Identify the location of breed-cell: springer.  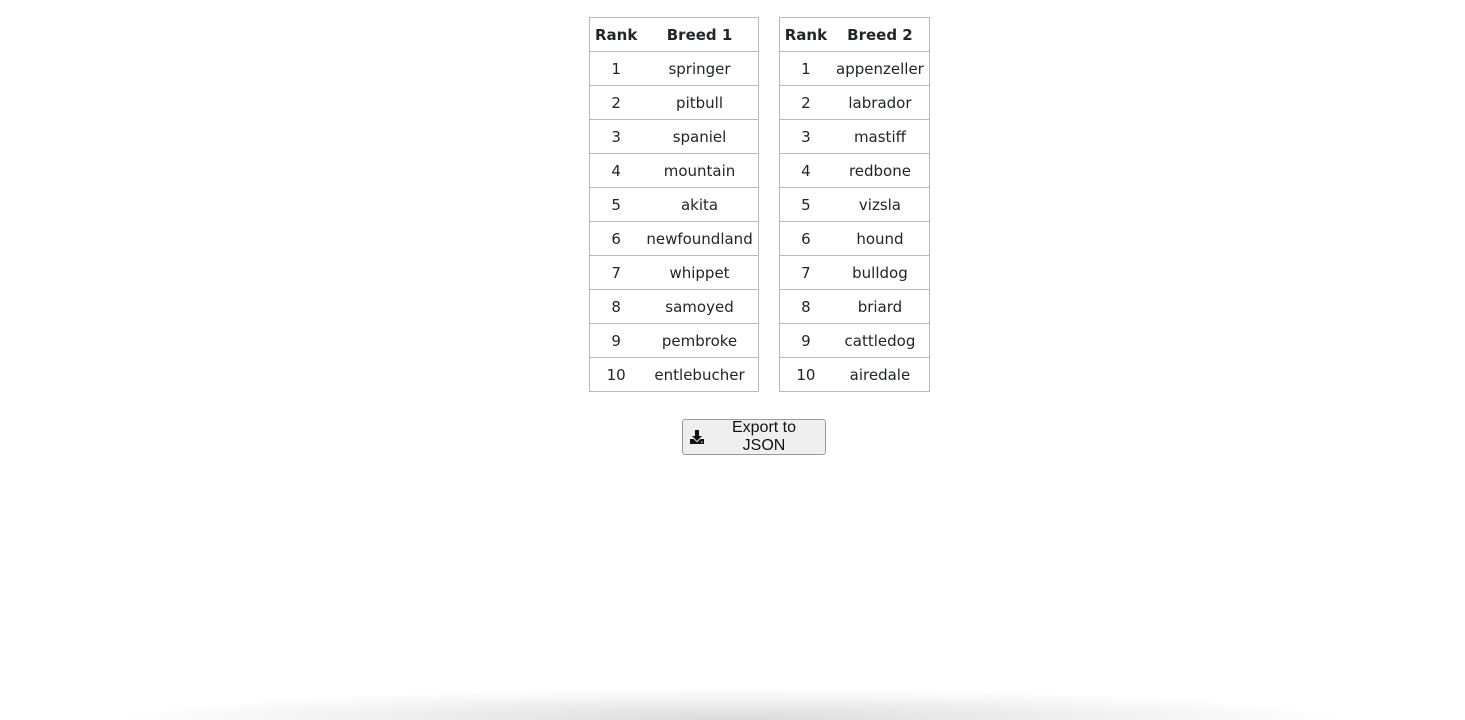
(700, 68).